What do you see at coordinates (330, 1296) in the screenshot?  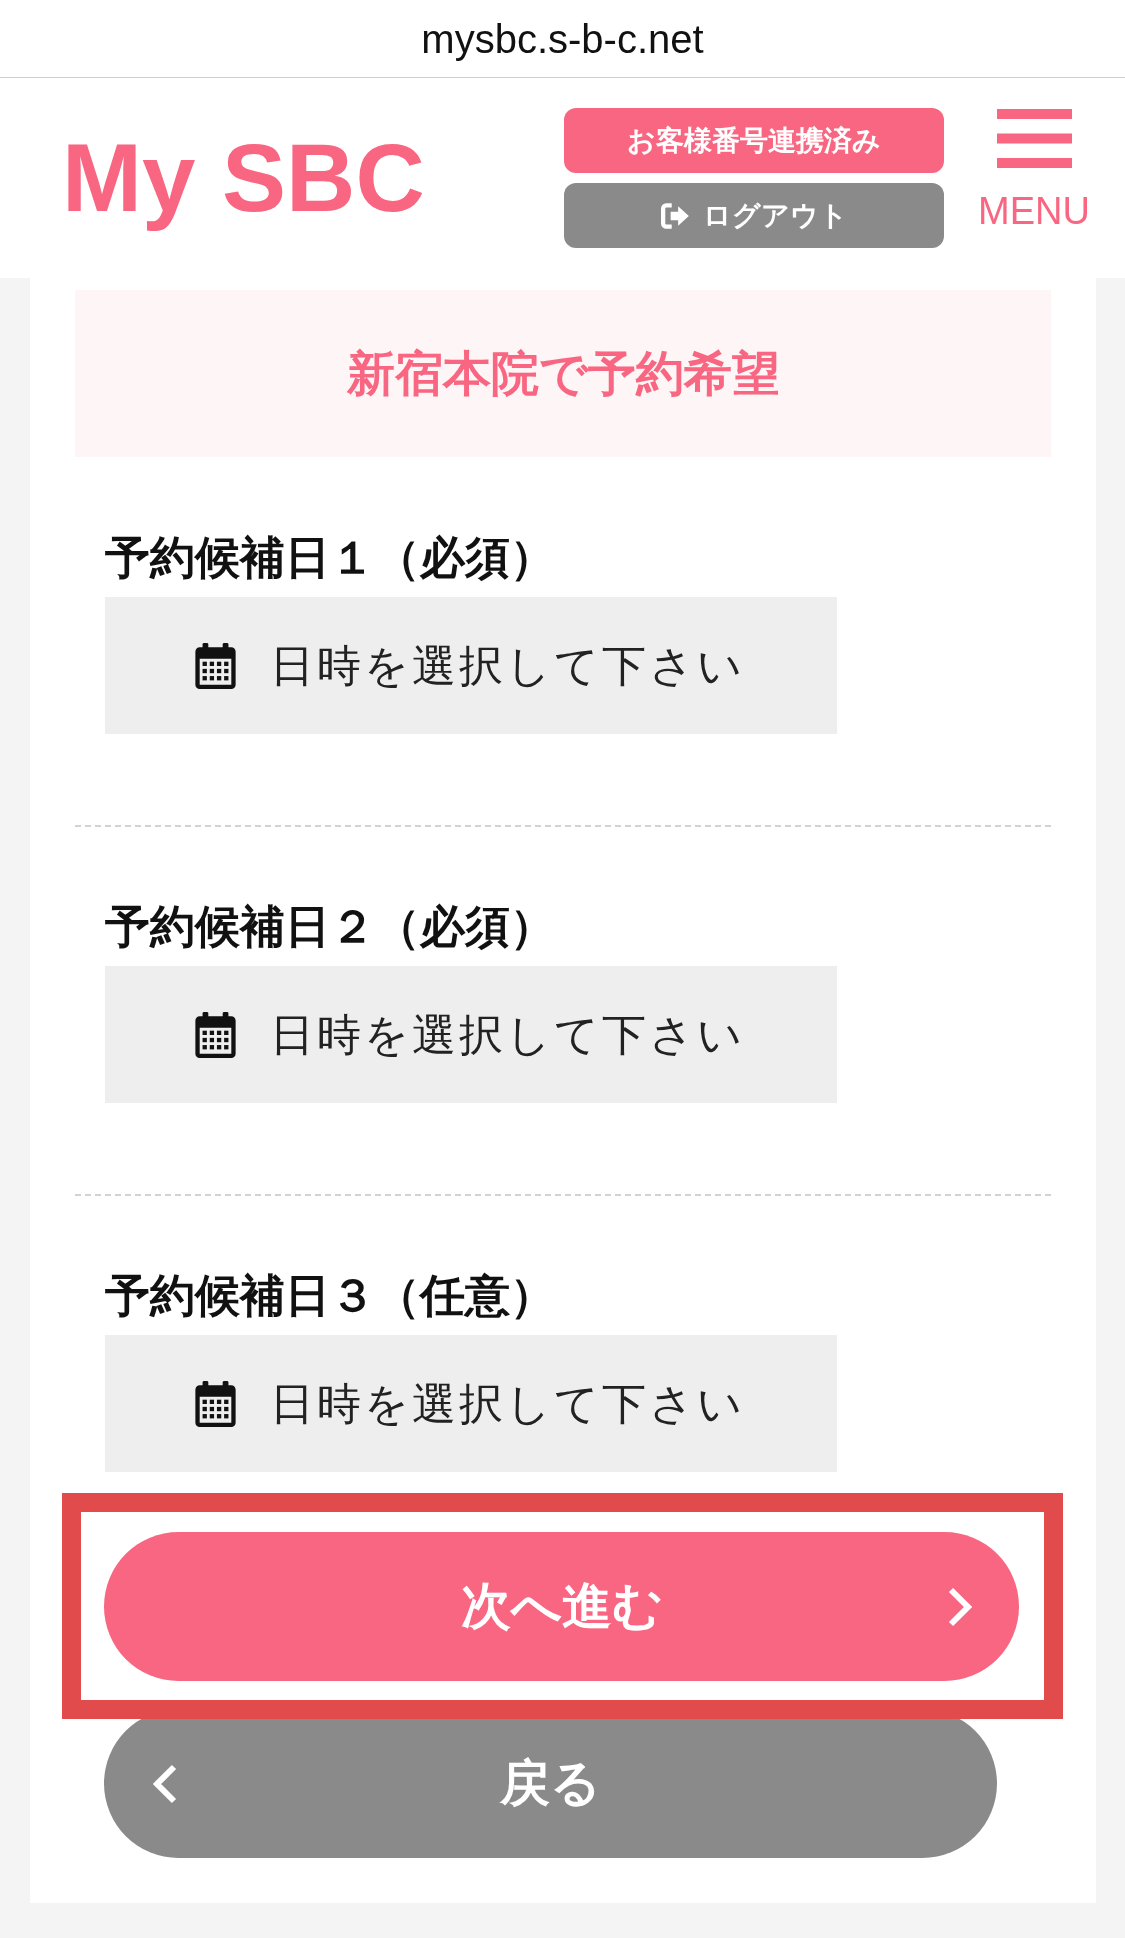 I see `field-label: 予約候補日３（任意）` at bounding box center [330, 1296].